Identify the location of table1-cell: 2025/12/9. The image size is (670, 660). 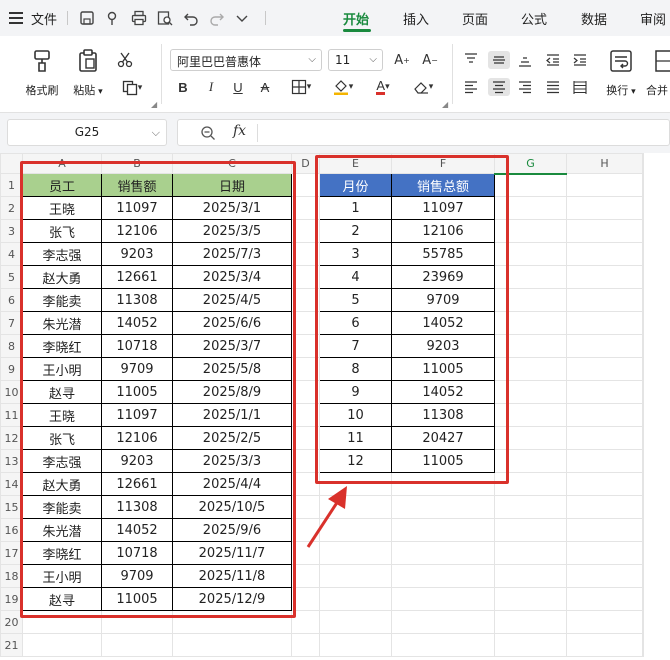
(232, 599).